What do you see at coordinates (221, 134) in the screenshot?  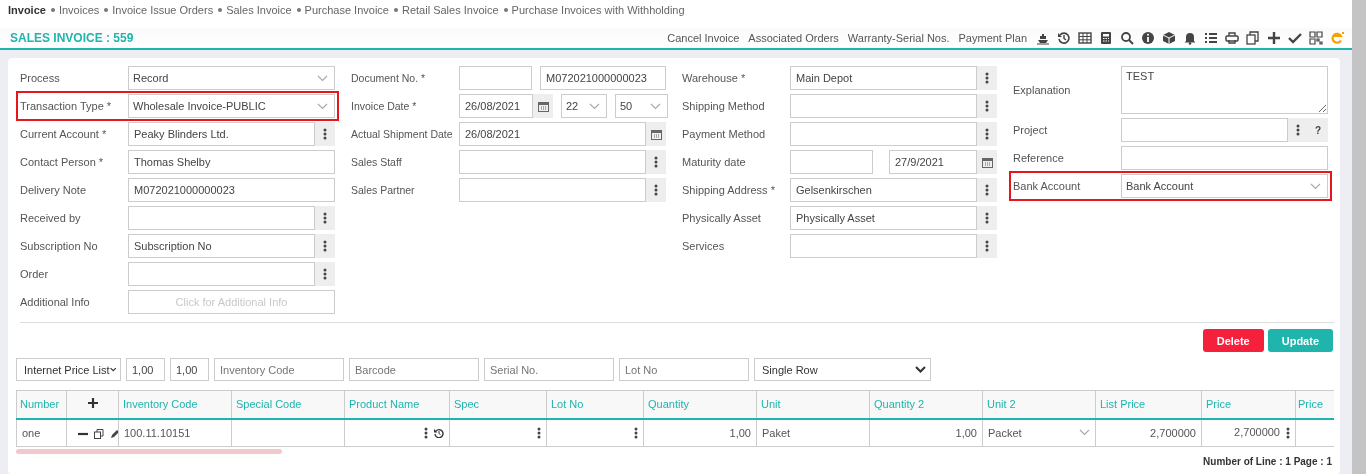 I see `input-field: Peaky Blinders Ltd.` at bounding box center [221, 134].